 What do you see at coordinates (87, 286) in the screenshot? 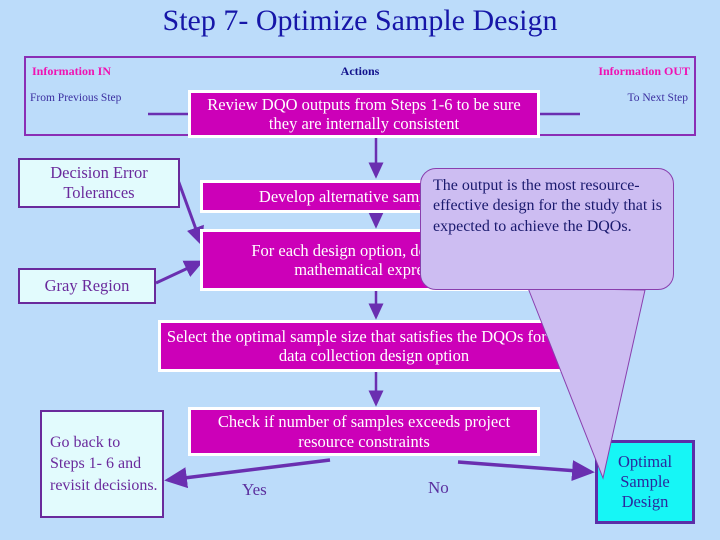
I see `input-box-gray-region: Gray Region` at bounding box center [87, 286].